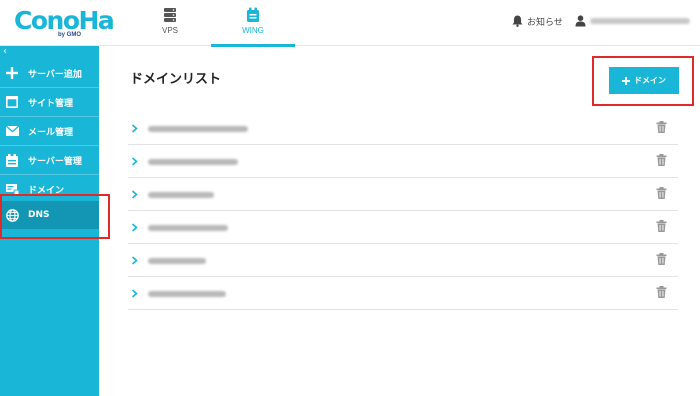 Image resolution: width=700 pixels, height=396 pixels. What do you see at coordinates (170, 23) in the screenshot?
I see `tab-vps: VPS` at bounding box center [170, 23].